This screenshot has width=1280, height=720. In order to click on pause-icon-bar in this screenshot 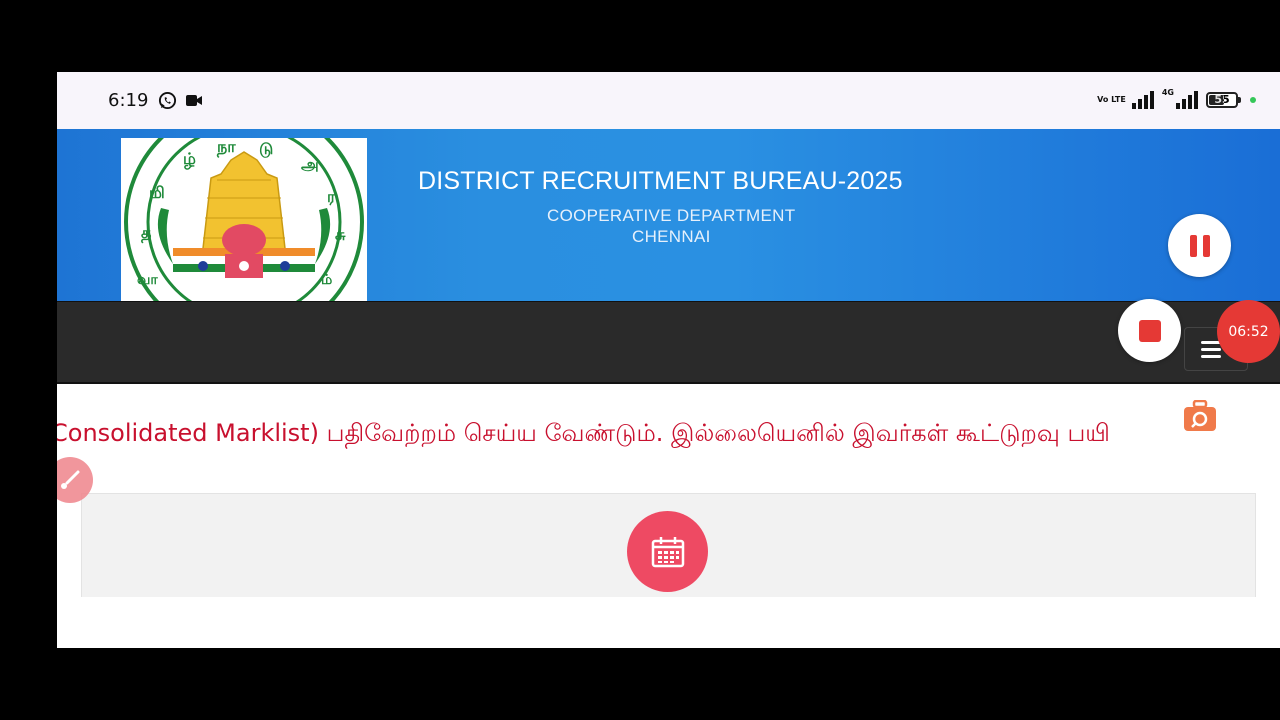, I will do `click(1206, 245)`.